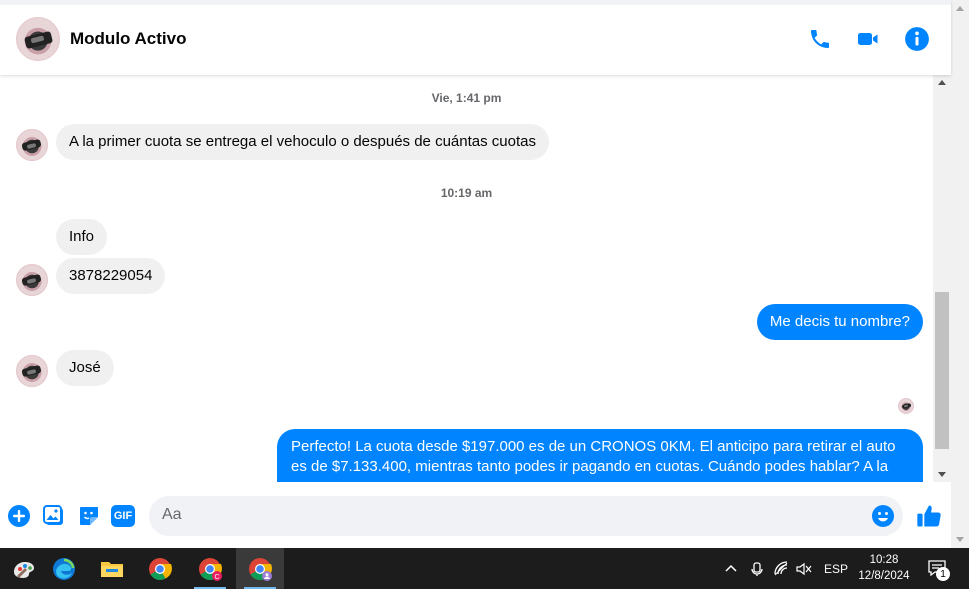 This screenshot has height=589, width=969. Describe the element at coordinates (943, 574) in the screenshot. I see `notification-count: 1` at that location.